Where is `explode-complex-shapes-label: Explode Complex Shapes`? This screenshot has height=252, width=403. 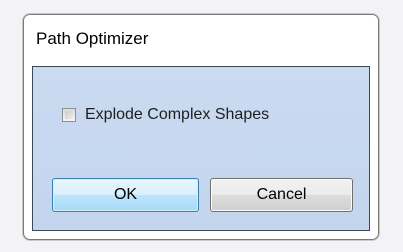 explode-complex-shapes-label: Explode Complex Shapes is located at coordinates (177, 115).